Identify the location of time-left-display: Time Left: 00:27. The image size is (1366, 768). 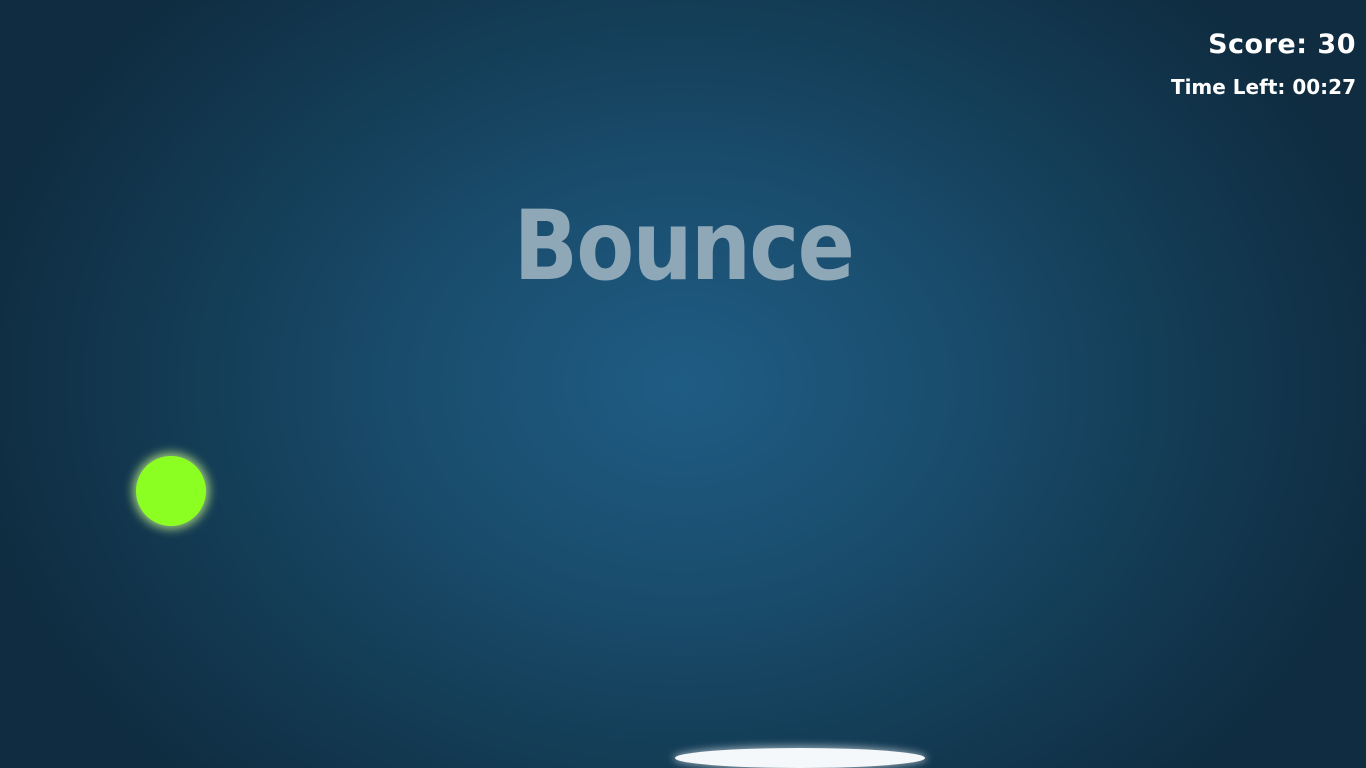
(1263, 87).